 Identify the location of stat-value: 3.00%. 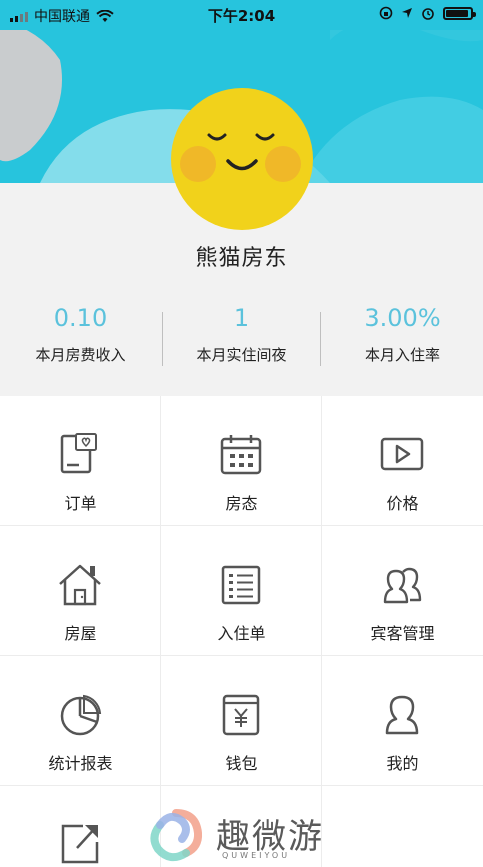
(402, 318).